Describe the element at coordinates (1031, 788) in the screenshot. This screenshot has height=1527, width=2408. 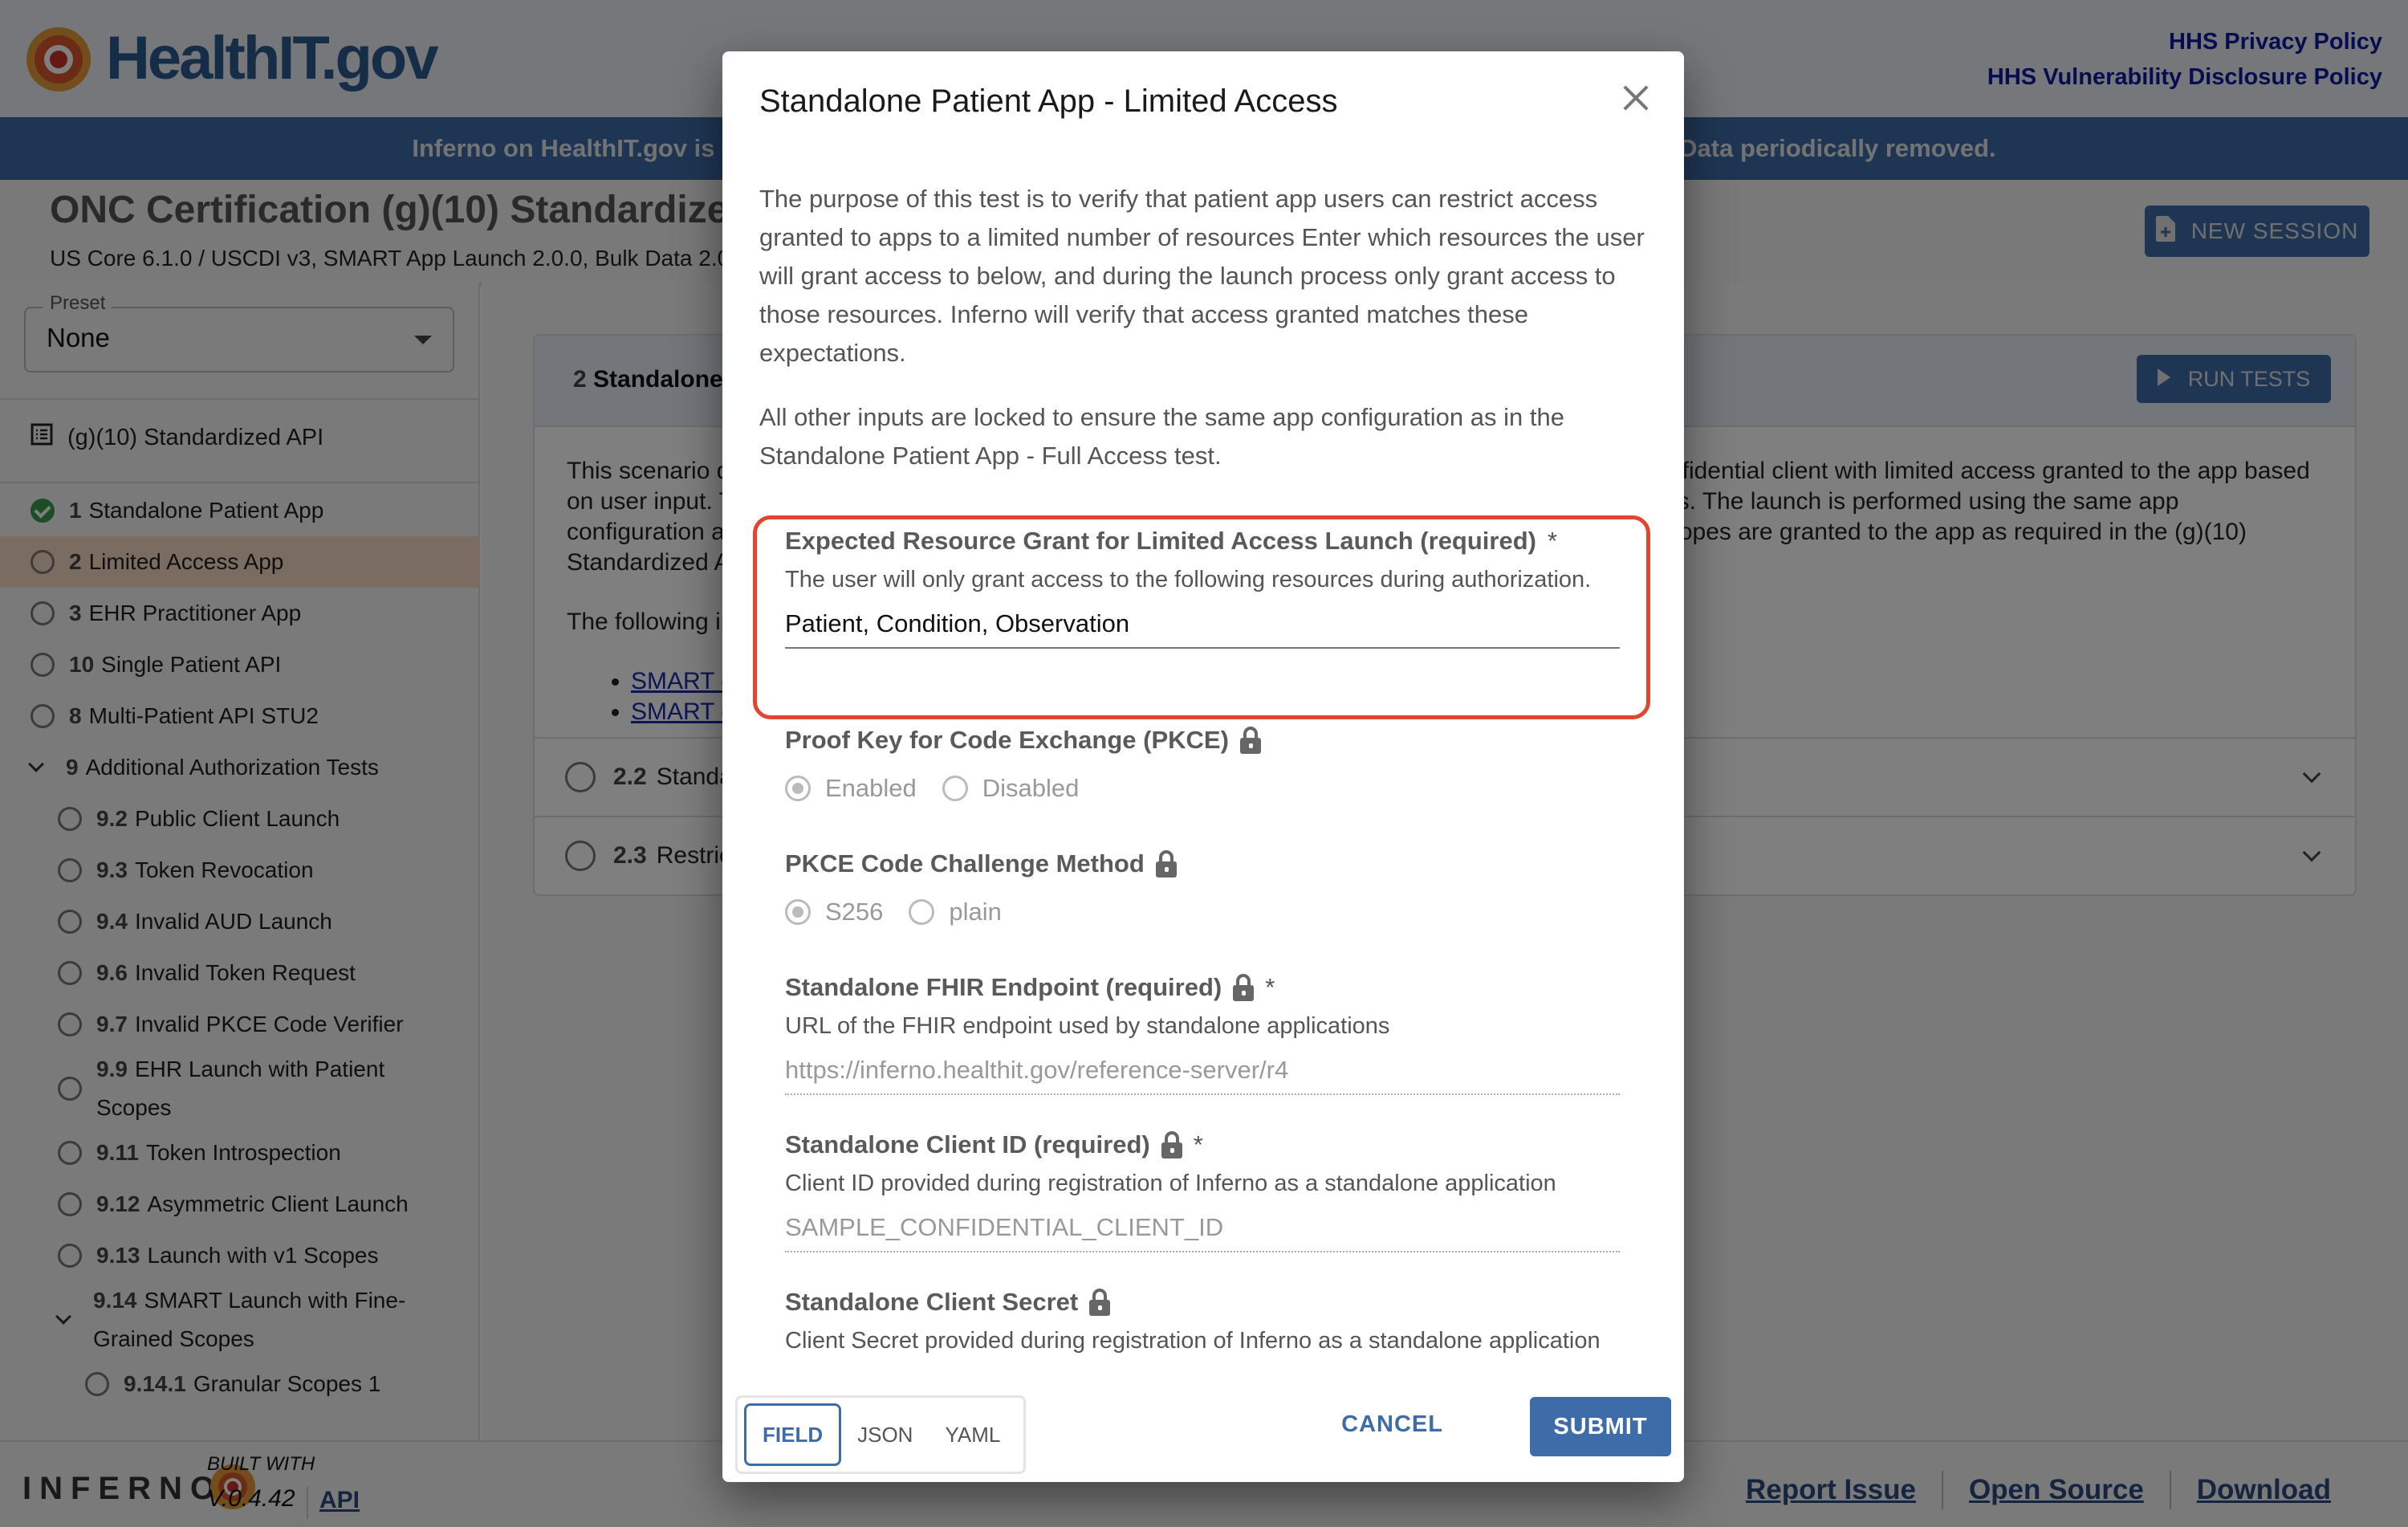
I see `radio-label: Disabled` at that location.